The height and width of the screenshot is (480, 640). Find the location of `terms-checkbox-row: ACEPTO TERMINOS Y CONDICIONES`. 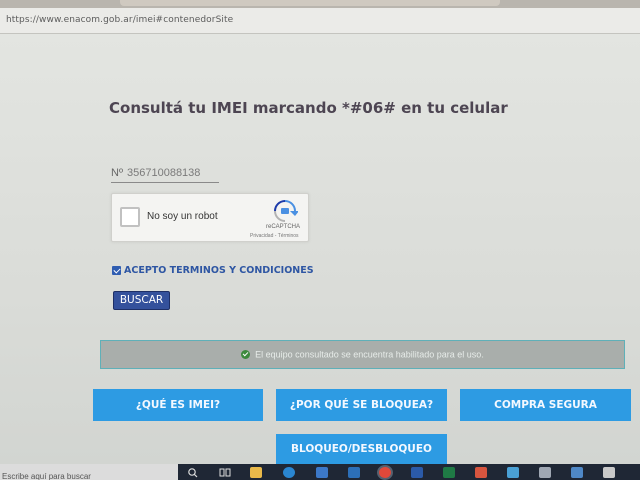

terms-checkbox-row: ACEPTO TERMINOS Y CONDICIONES is located at coordinates (213, 269).